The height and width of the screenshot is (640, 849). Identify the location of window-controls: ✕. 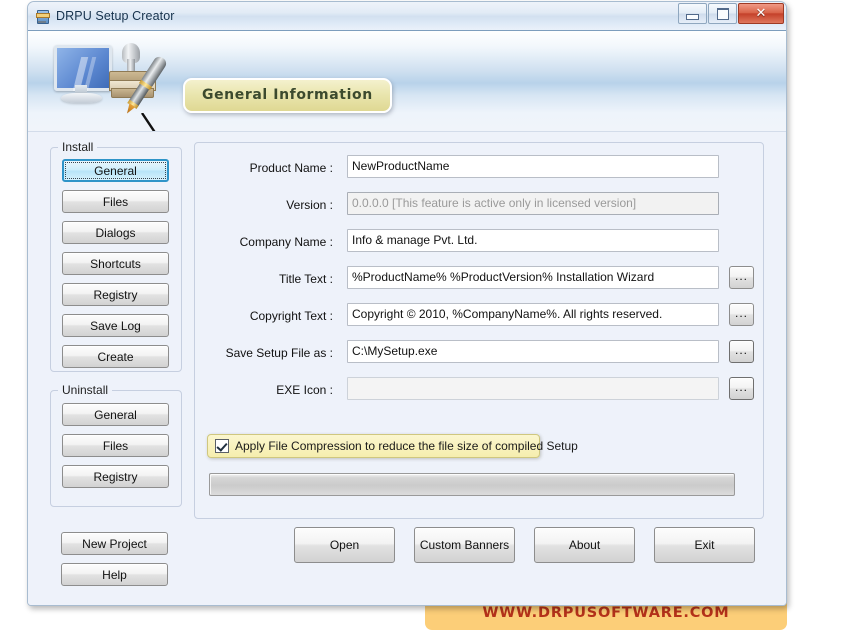
(730, 13).